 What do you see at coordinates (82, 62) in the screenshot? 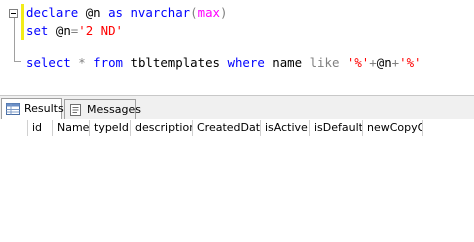
I see `operator: *` at bounding box center [82, 62].